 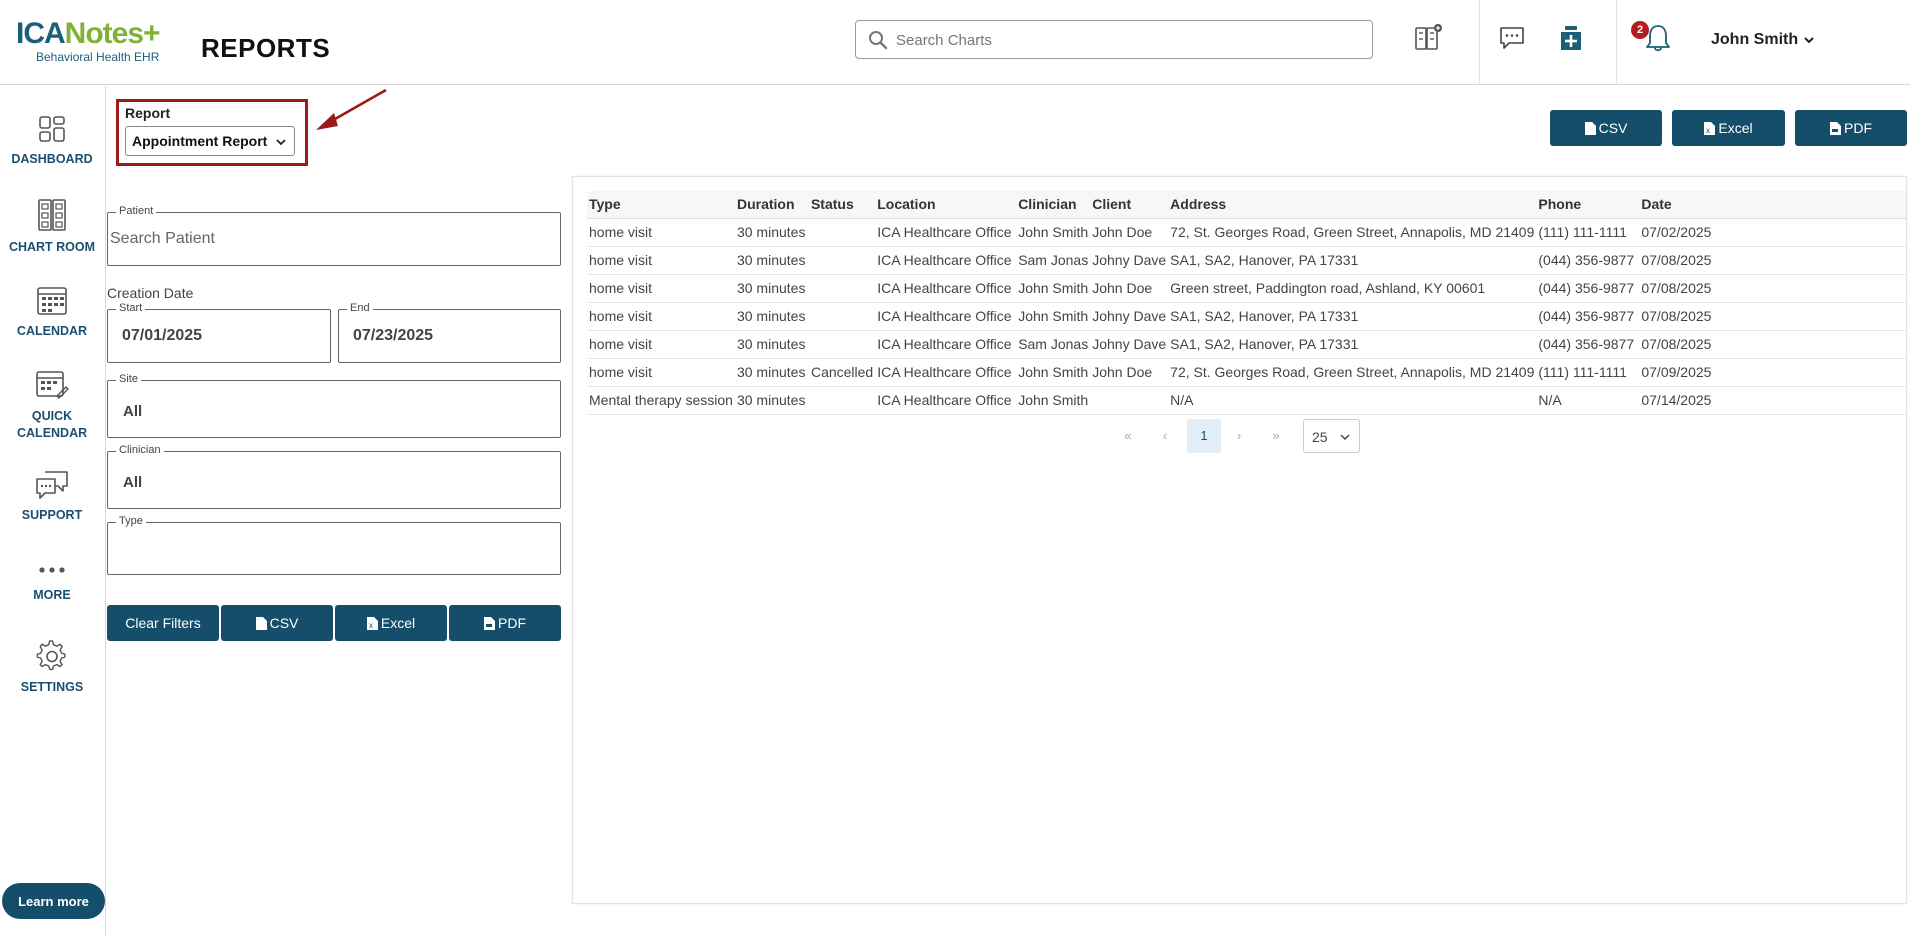 What do you see at coordinates (334, 545) in the screenshot?
I see `type-field: Type` at bounding box center [334, 545].